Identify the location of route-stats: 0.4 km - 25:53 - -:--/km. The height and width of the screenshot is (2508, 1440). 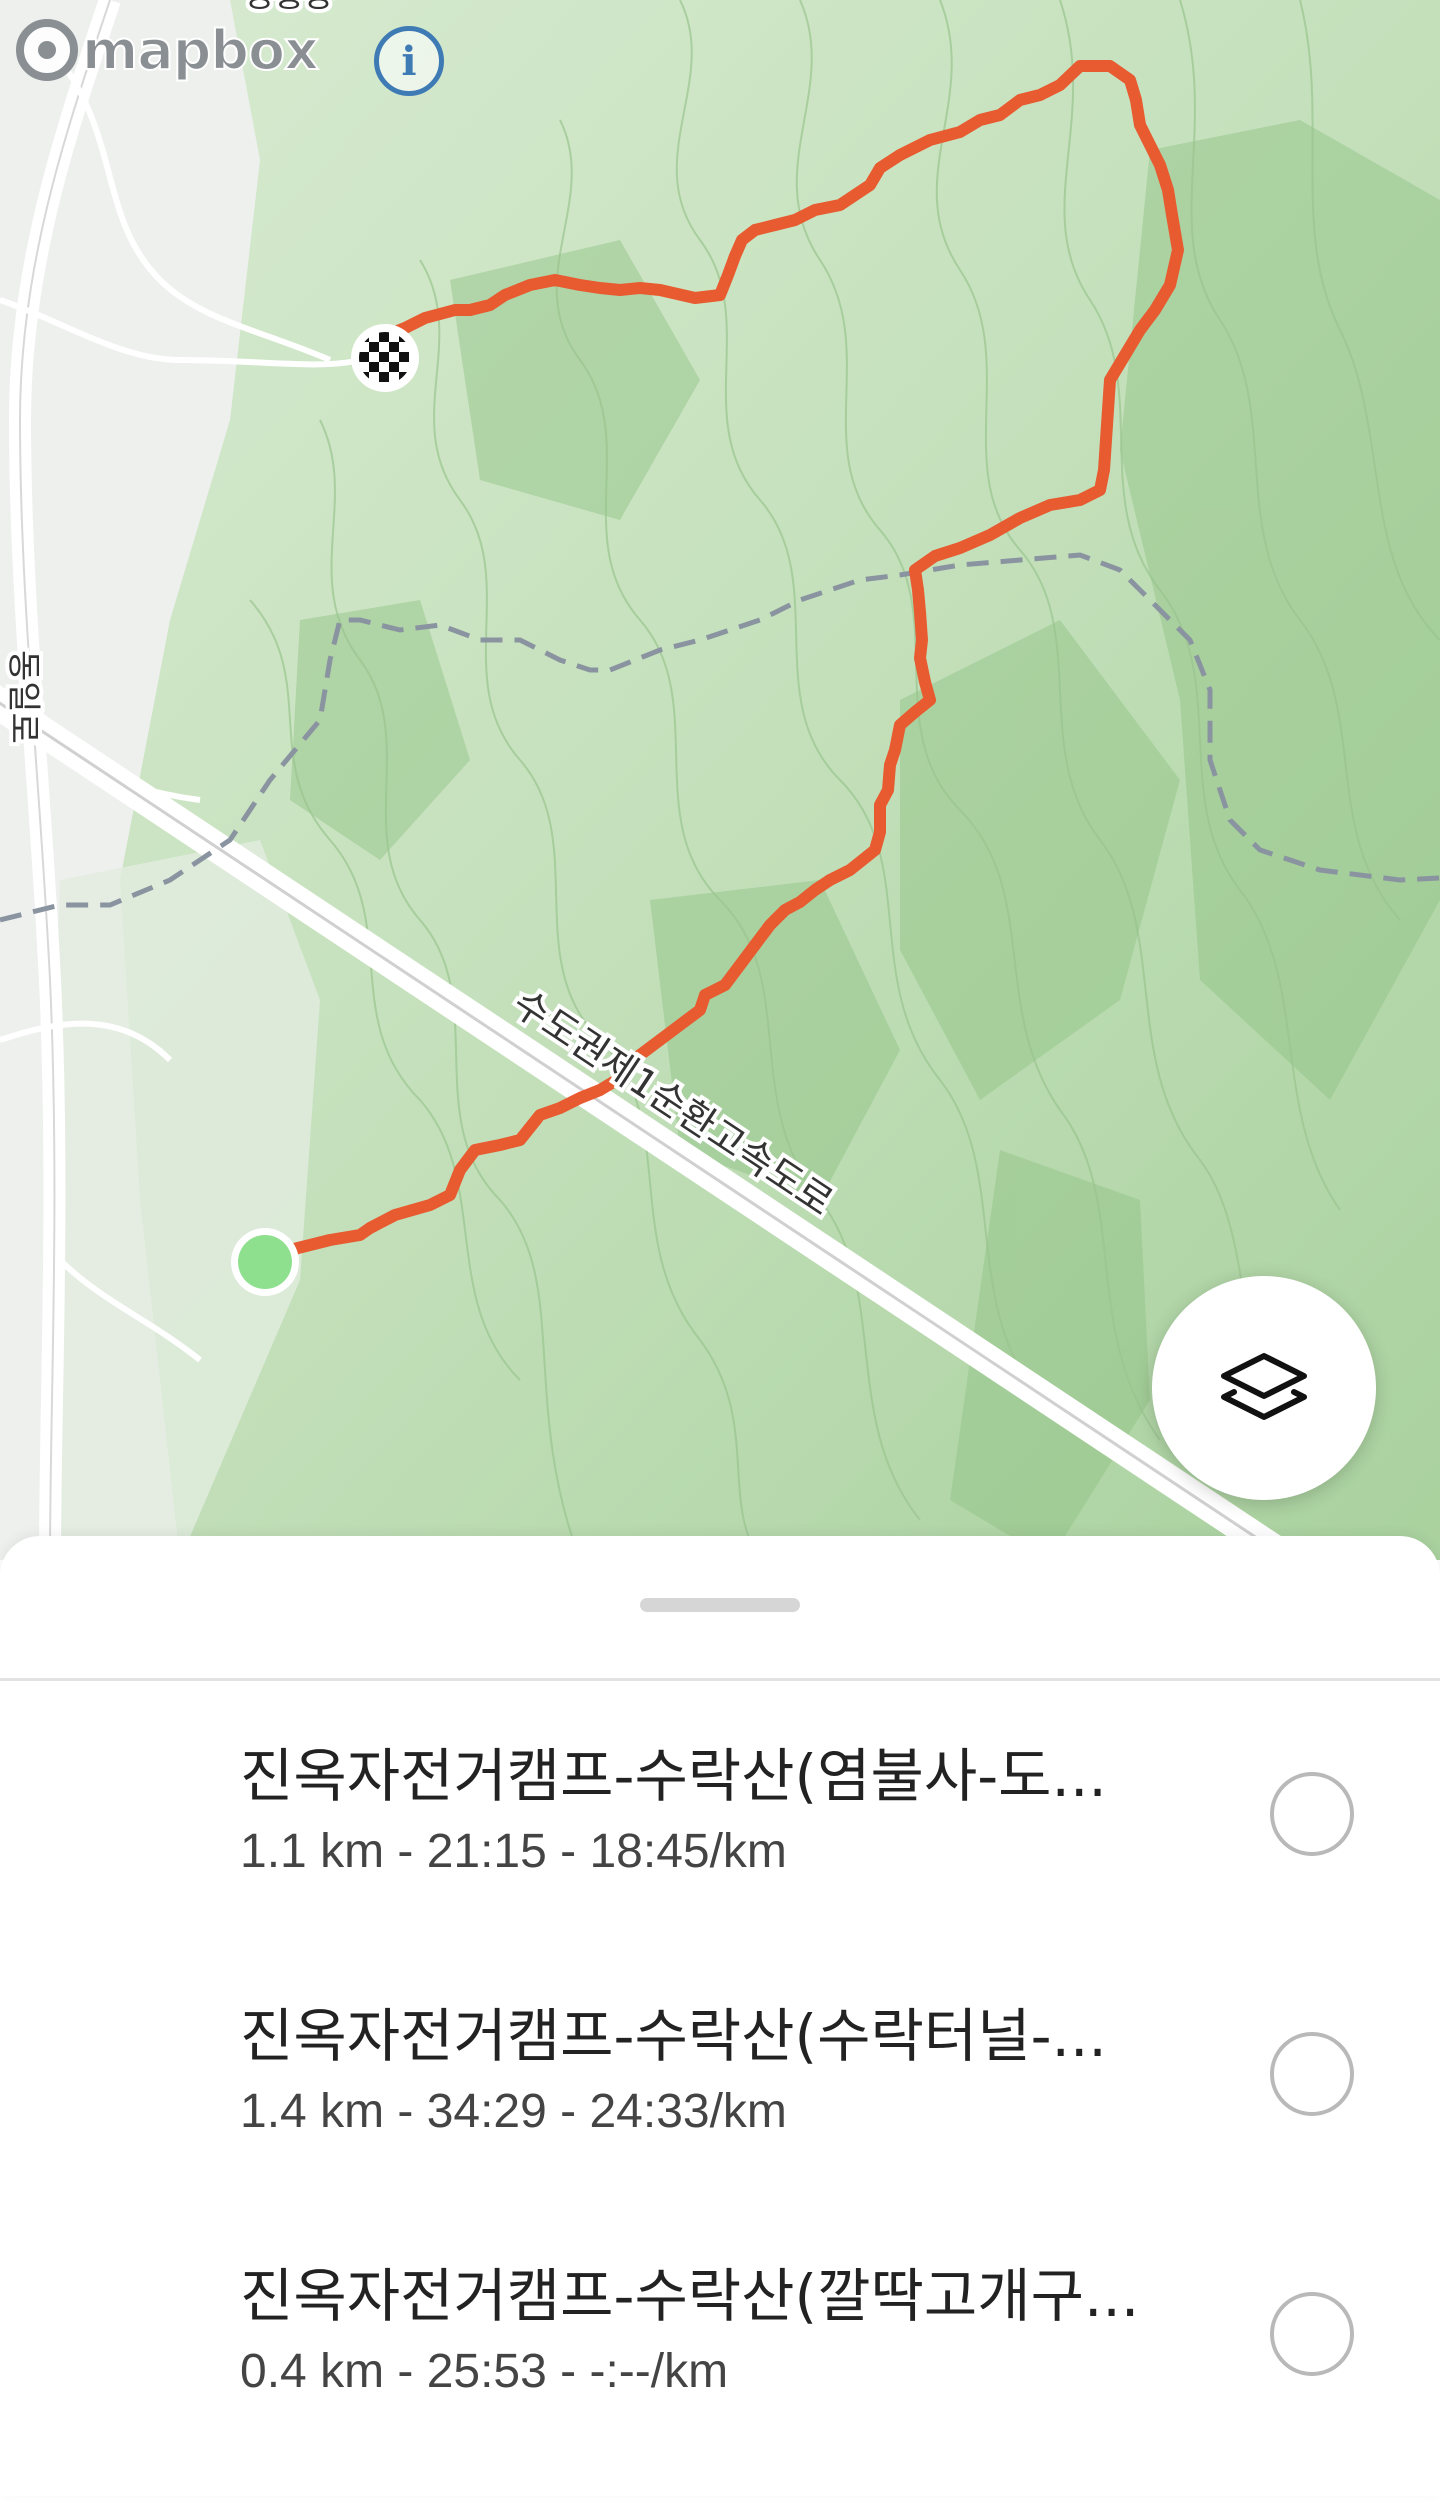
(484, 2371).